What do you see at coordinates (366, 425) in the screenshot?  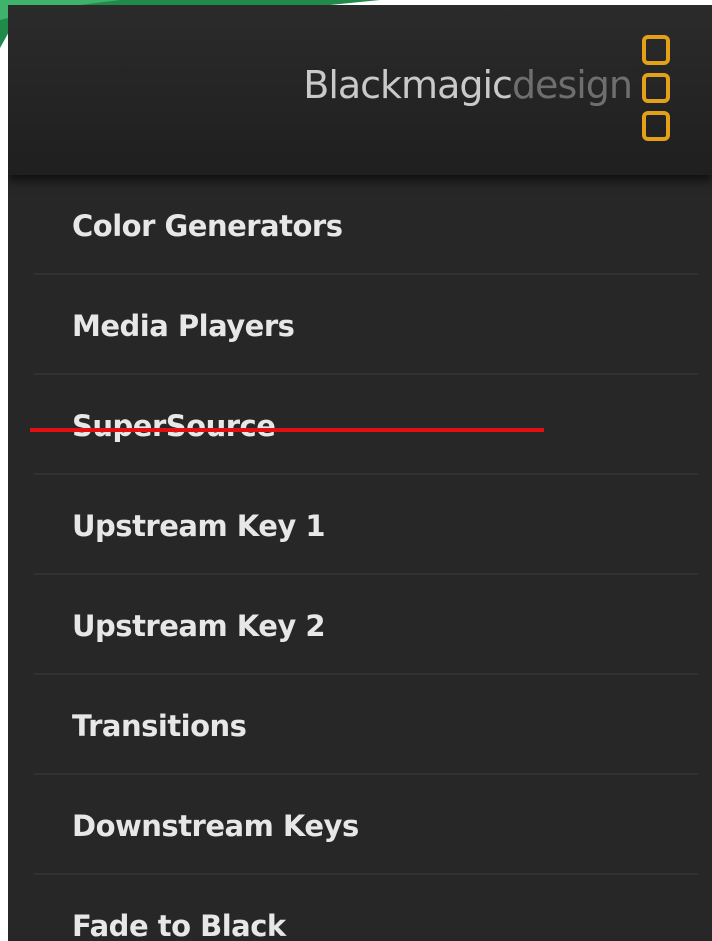 I see `menu-item-supersource: SuperSource` at bounding box center [366, 425].